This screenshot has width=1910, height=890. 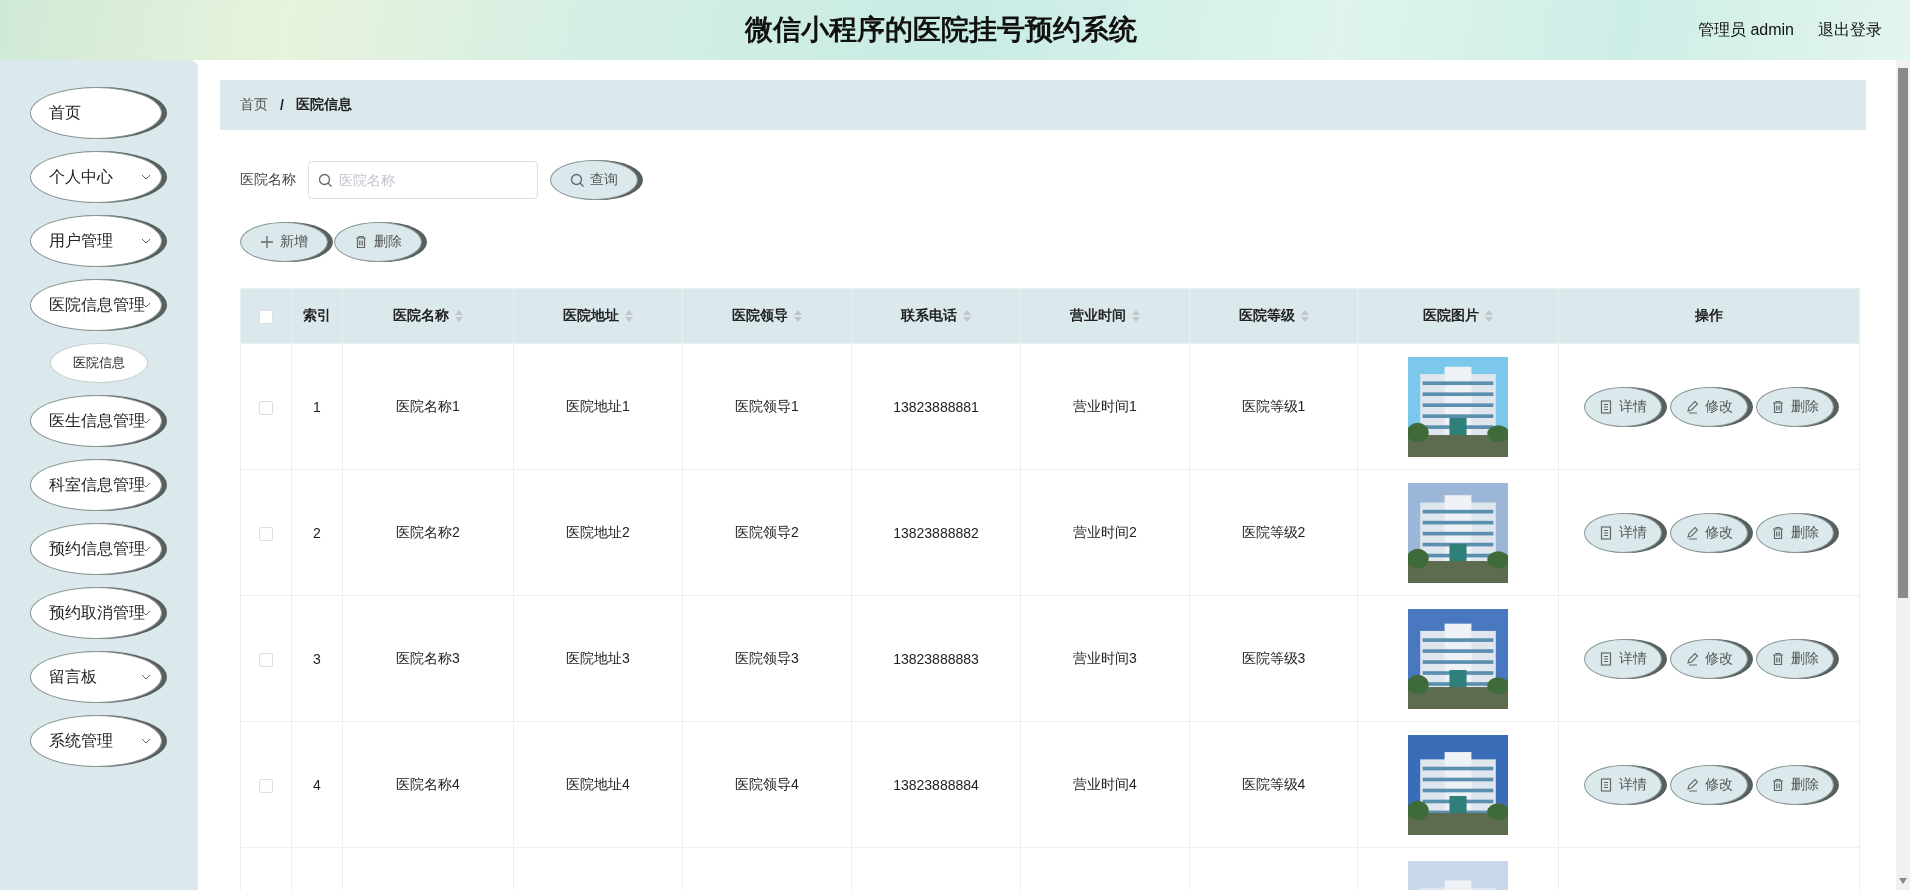 I want to click on table-cell: 13823888882, so click(x=936, y=532).